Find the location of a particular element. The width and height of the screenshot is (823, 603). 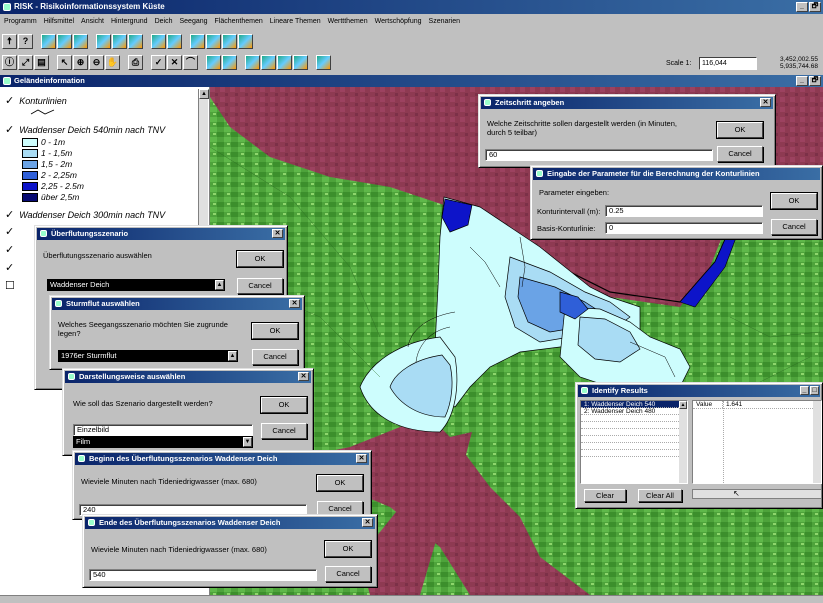

layer-row-hidden: ☐ is located at coordinates (10, 285).